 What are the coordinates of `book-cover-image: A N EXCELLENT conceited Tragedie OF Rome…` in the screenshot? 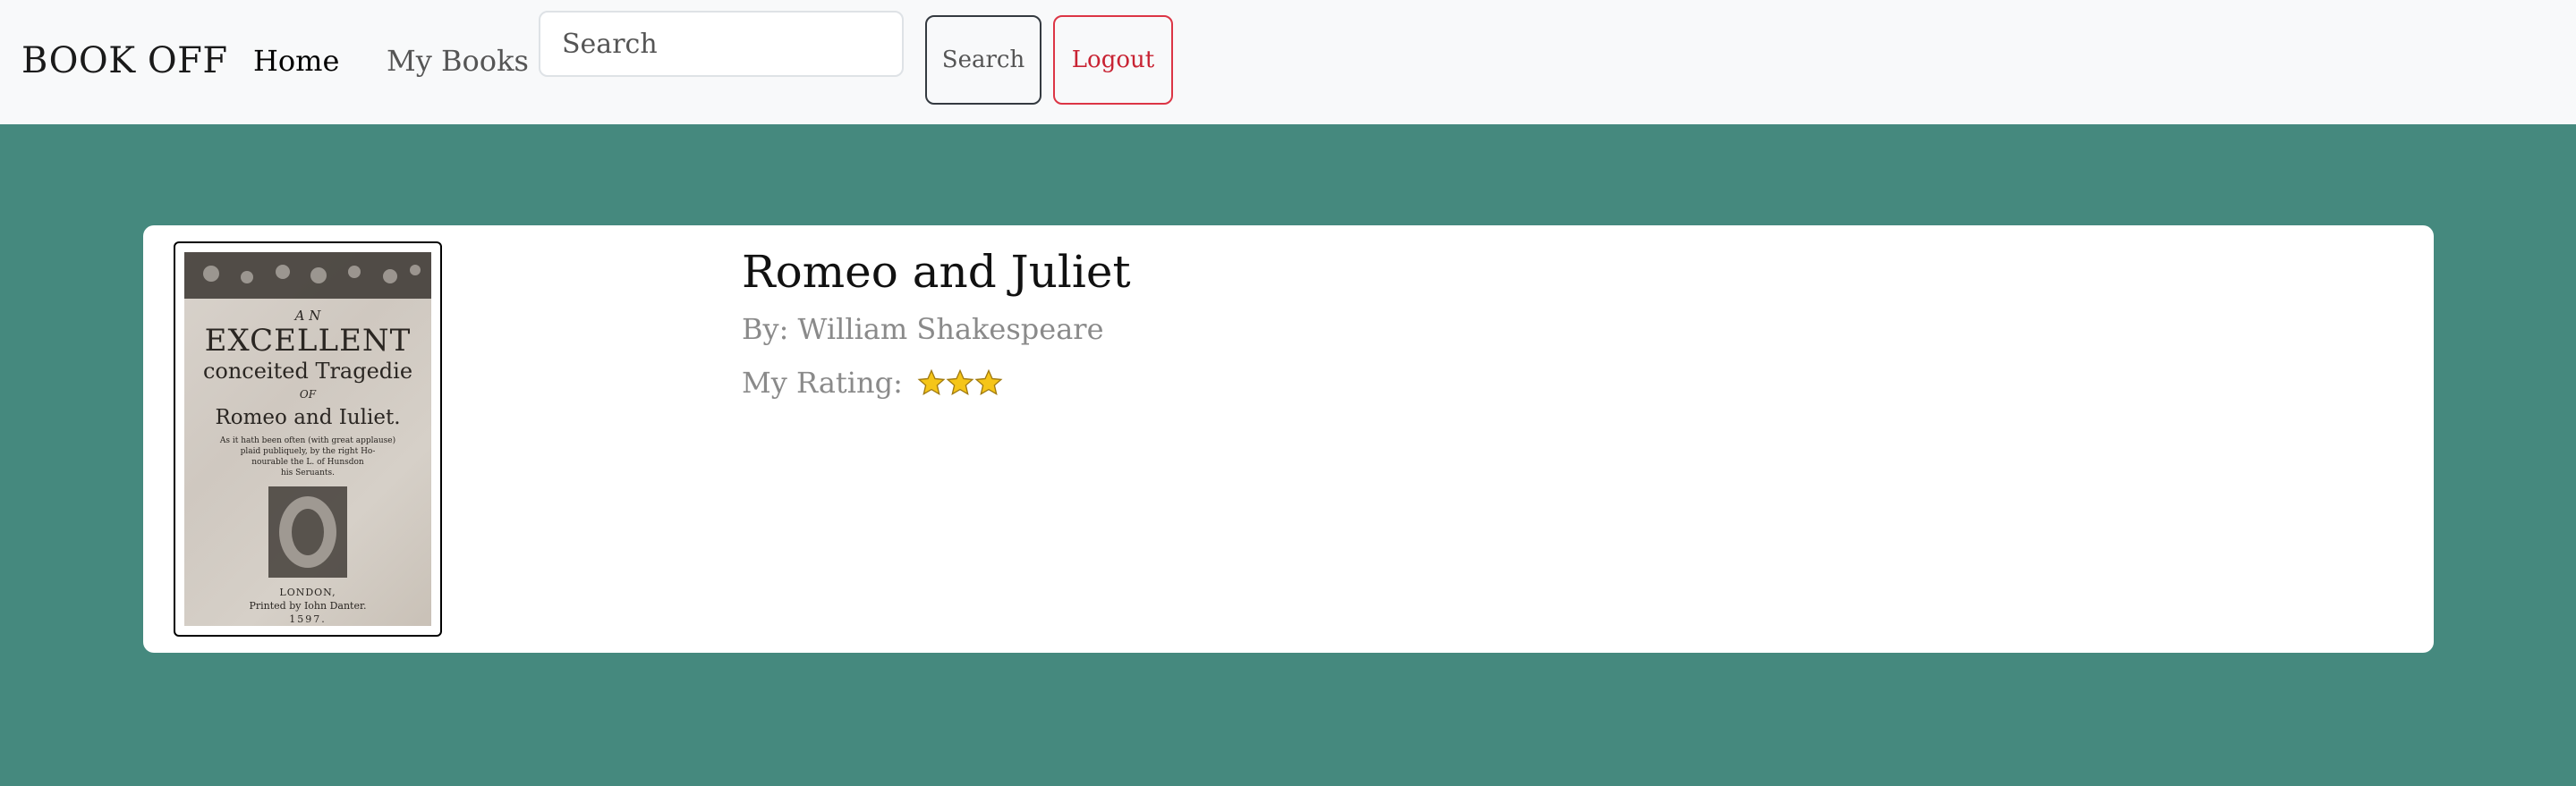 It's located at (307, 439).